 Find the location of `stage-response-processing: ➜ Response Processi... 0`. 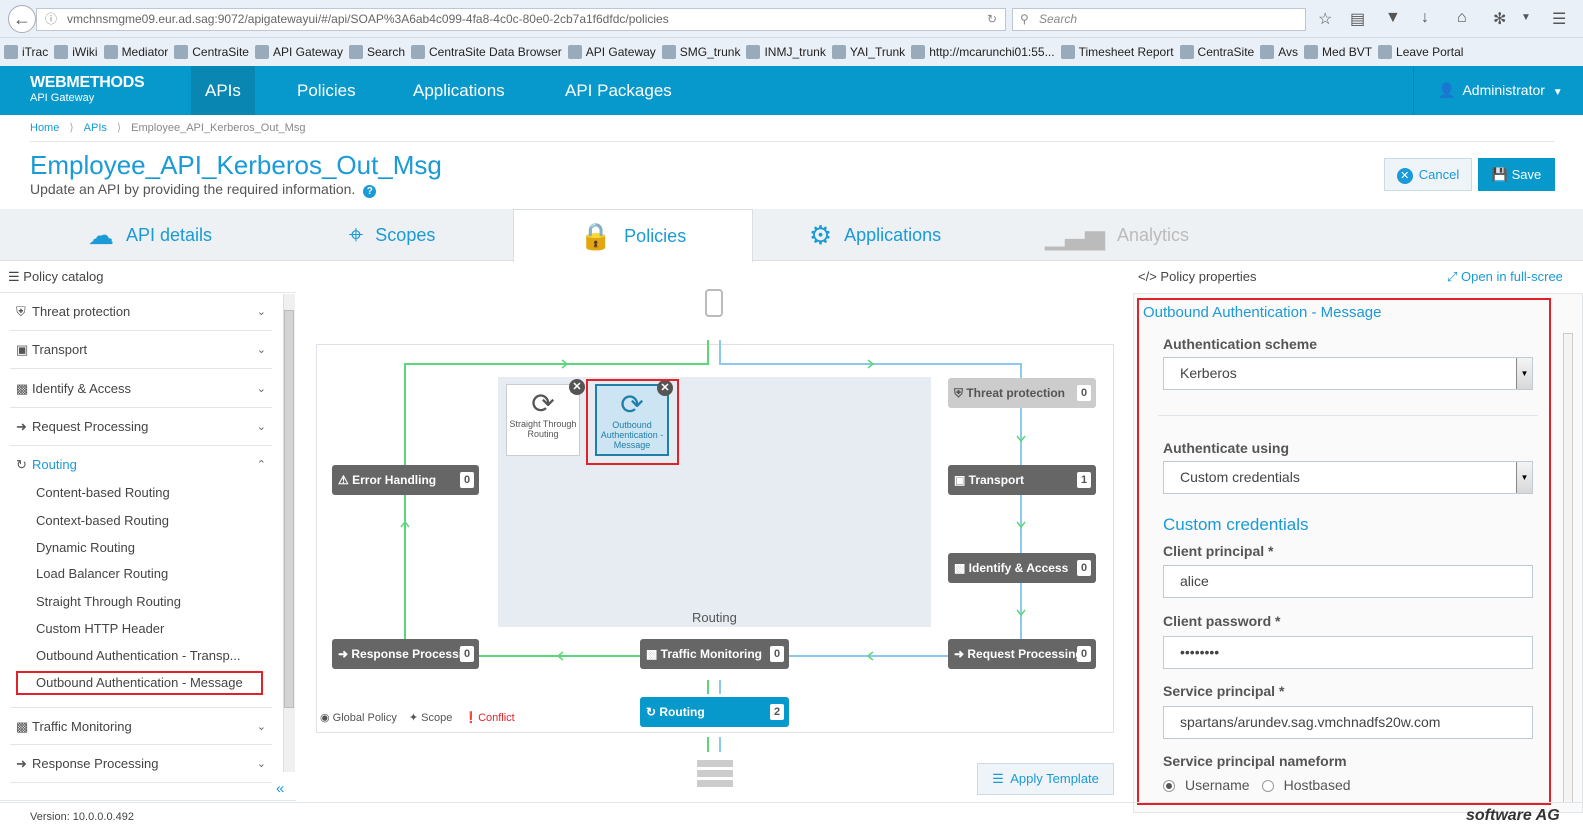

stage-response-processing: ➜ Response Processi... 0 is located at coordinates (405, 654).